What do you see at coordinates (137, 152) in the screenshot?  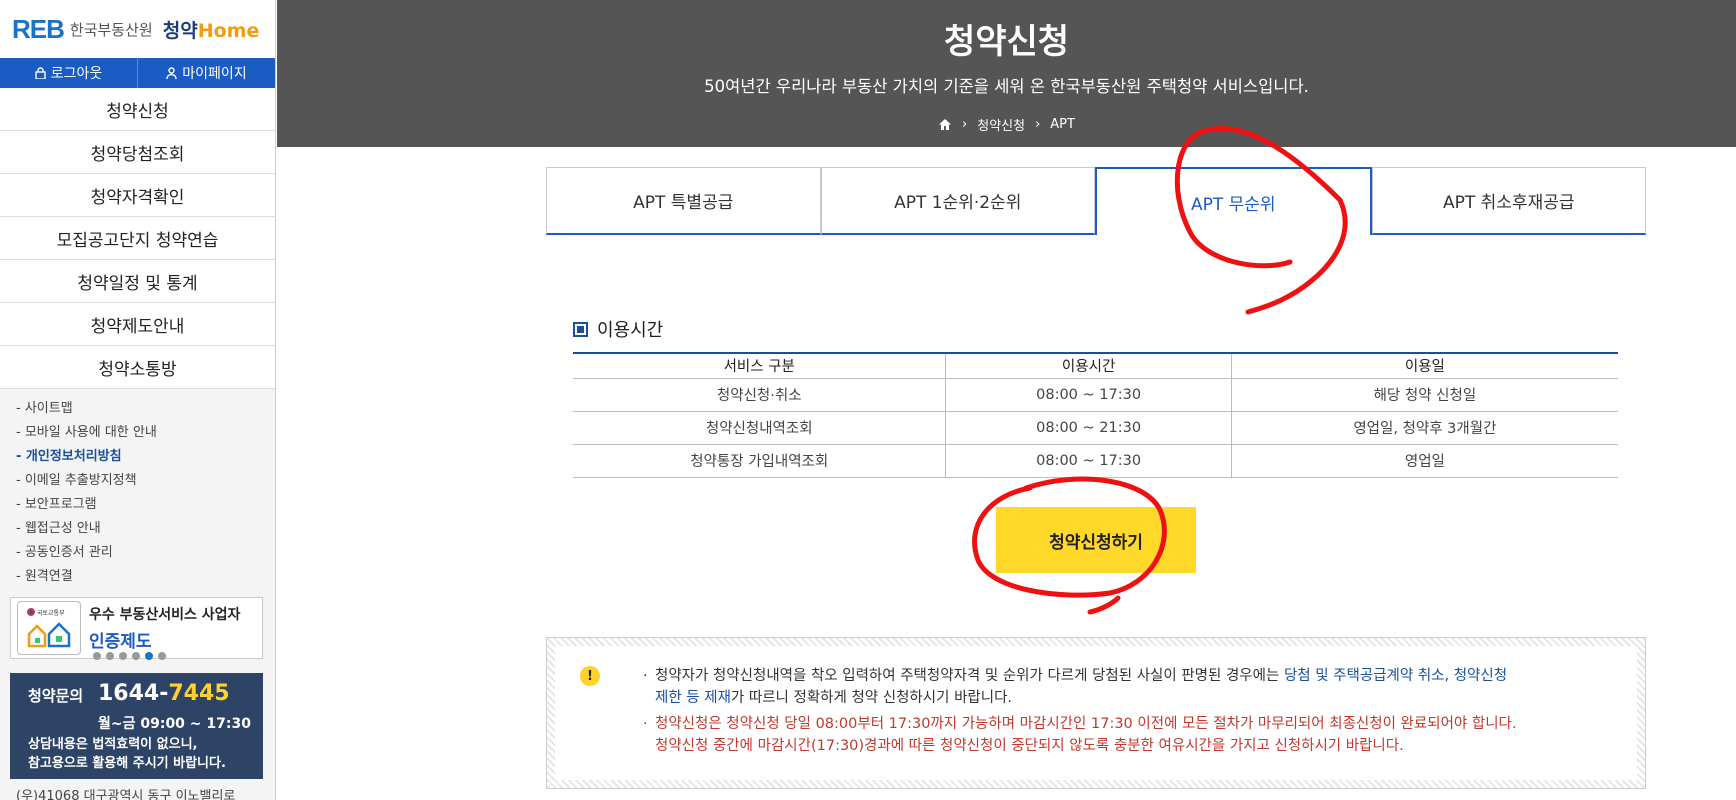 I see `sidebar-item-winner-lookup: 청약당첨조회` at bounding box center [137, 152].